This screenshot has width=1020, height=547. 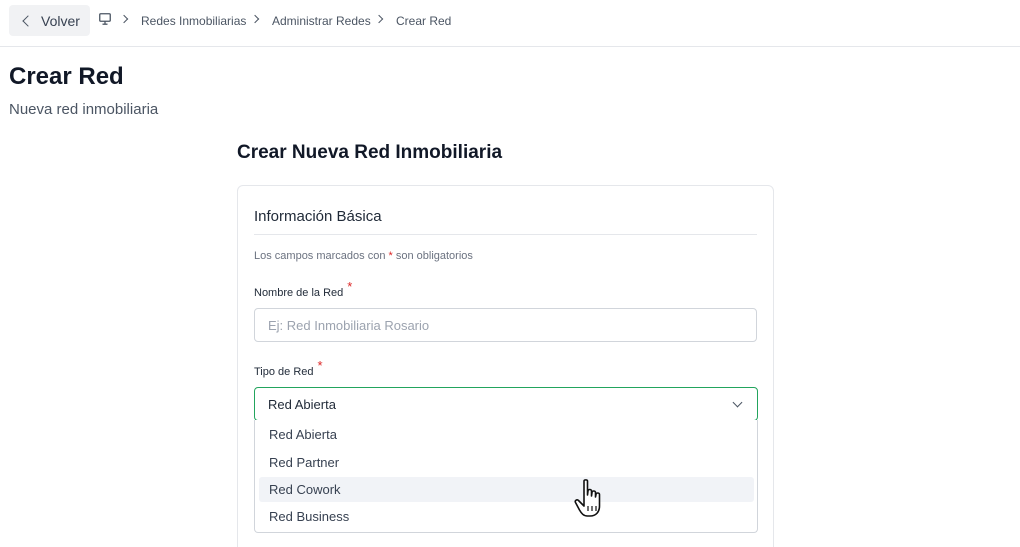 What do you see at coordinates (505, 234) in the screenshot?
I see `section-divider` at bounding box center [505, 234].